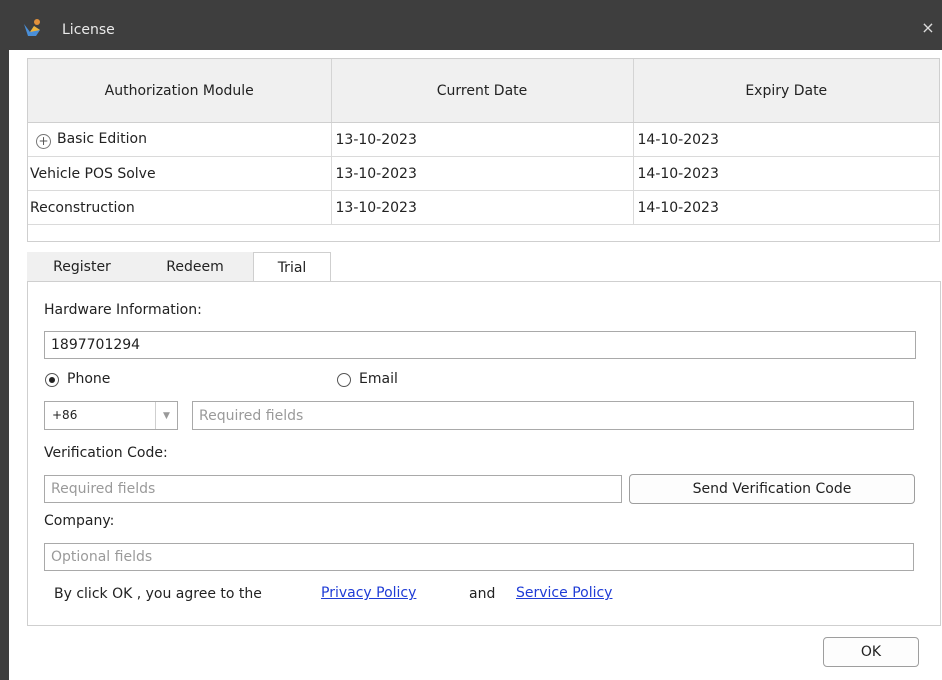 The height and width of the screenshot is (680, 942). What do you see at coordinates (333, 489) in the screenshot?
I see `verification-code-input` at bounding box center [333, 489].